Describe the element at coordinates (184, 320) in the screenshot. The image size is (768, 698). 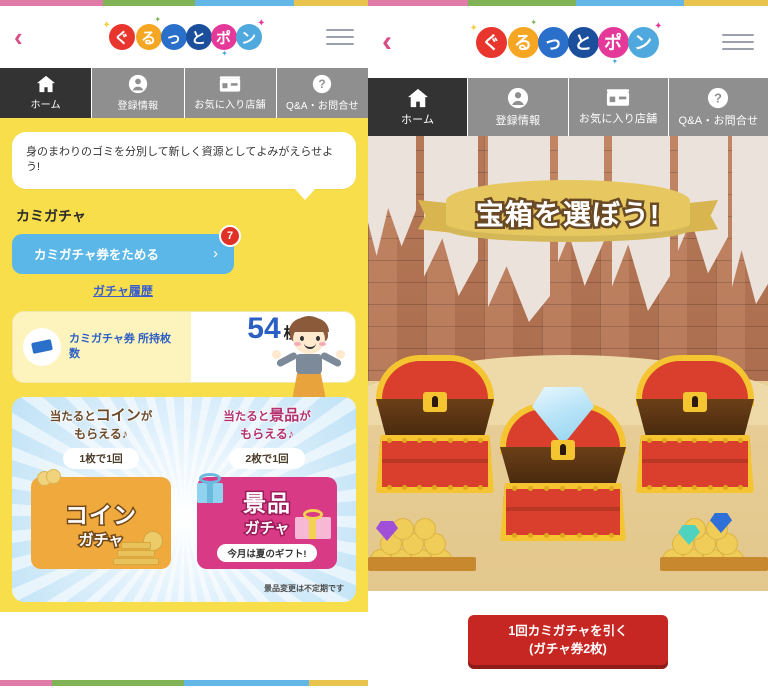
I see `gacha-action-area: カミガチャ券をためる › 7 ガチャ履歴` at that location.